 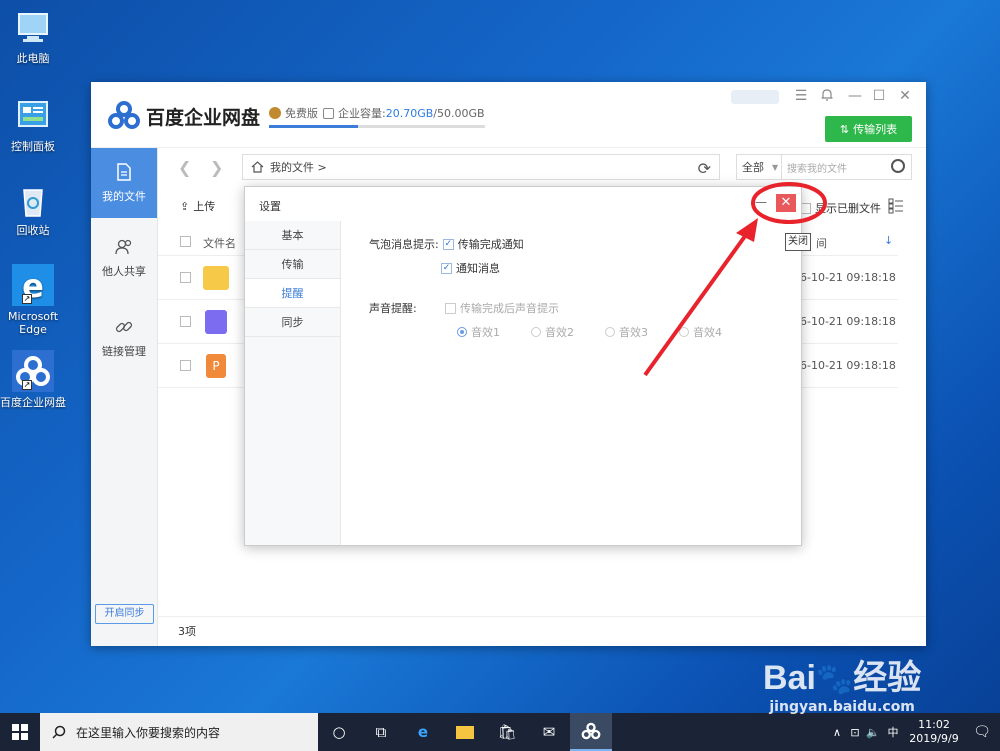 What do you see at coordinates (610, 332) in the screenshot?
I see `effect-3-radio` at bounding box center [610, 332].